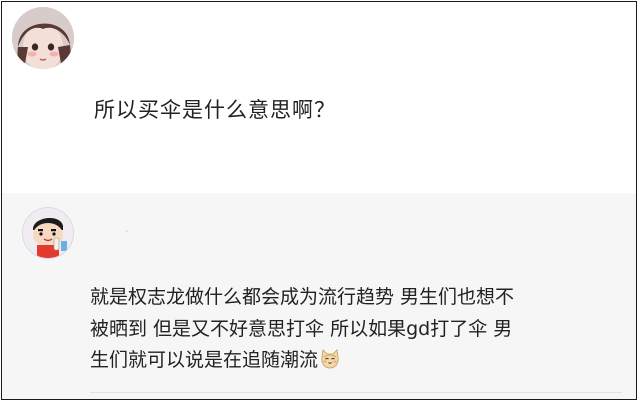 The image size is (640, 403). What do you see at coordinates (330, 359) in the screenshot?
I see `cat-emoji-icon` at bounding box center [330, 359].